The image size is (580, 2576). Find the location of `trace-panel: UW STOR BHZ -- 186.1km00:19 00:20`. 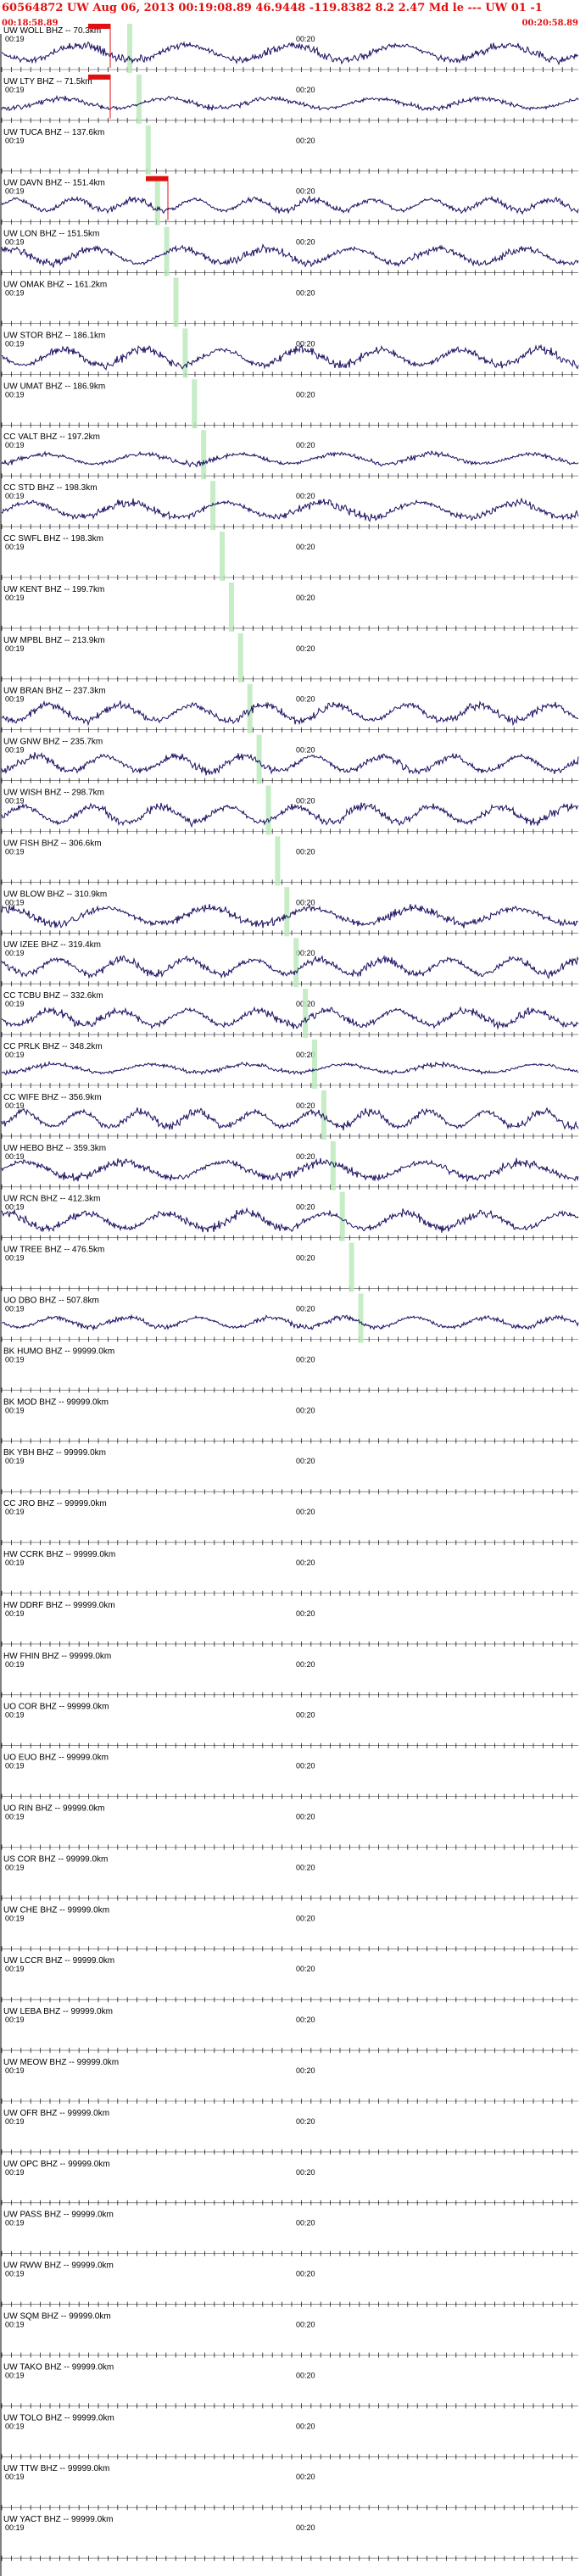

trace-panel: UW STOR BHZ -- 186.1km00:19 00:20 is located at coordinates (290, 353).